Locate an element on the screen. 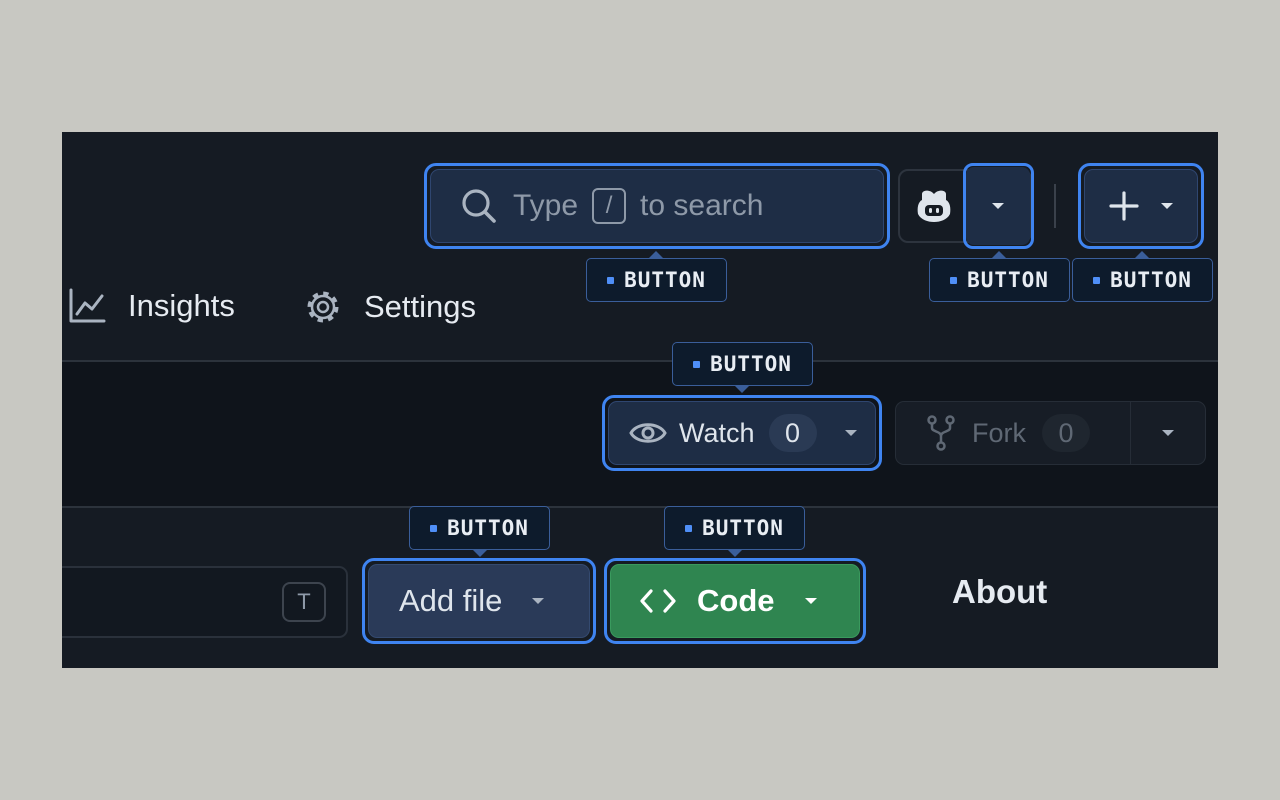 This screenshot has height=800, width=1280. fork-icon is located at coordinates (941, 433).